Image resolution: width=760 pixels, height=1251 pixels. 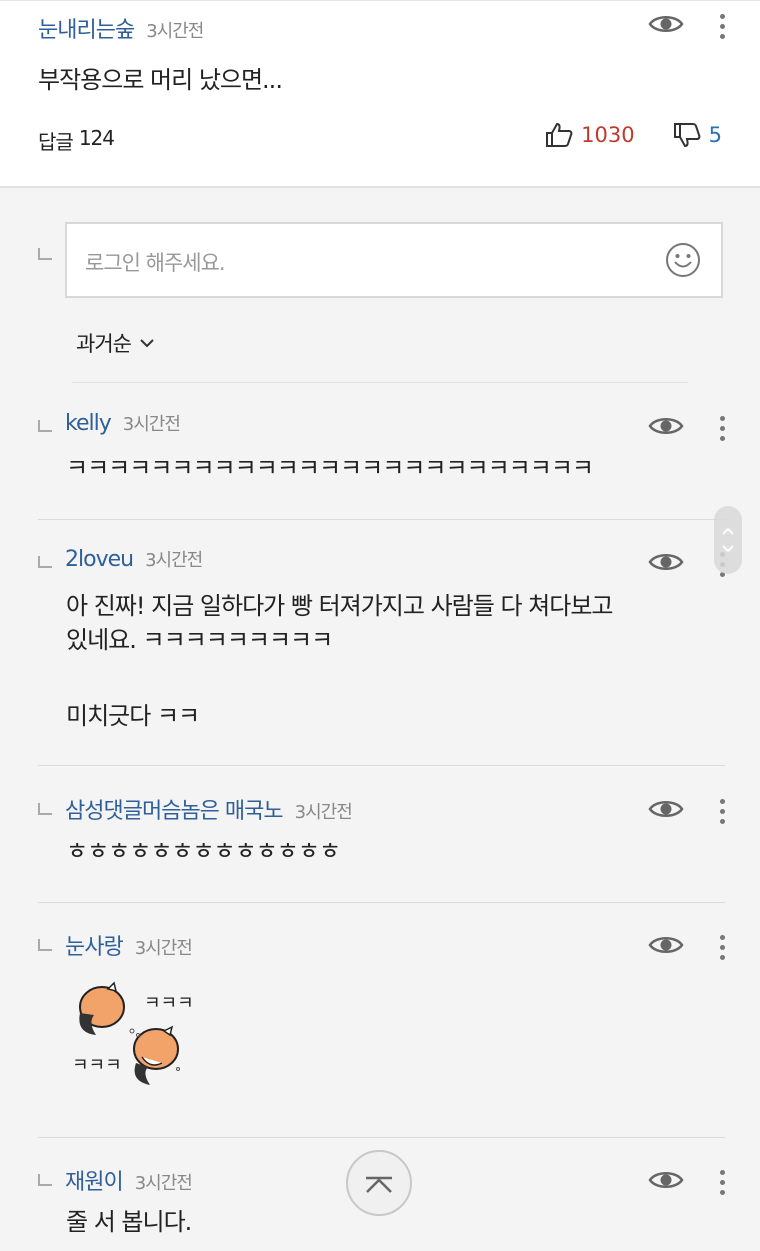 I want to click on chevron-up-icon, so click(x=379, y=1184).